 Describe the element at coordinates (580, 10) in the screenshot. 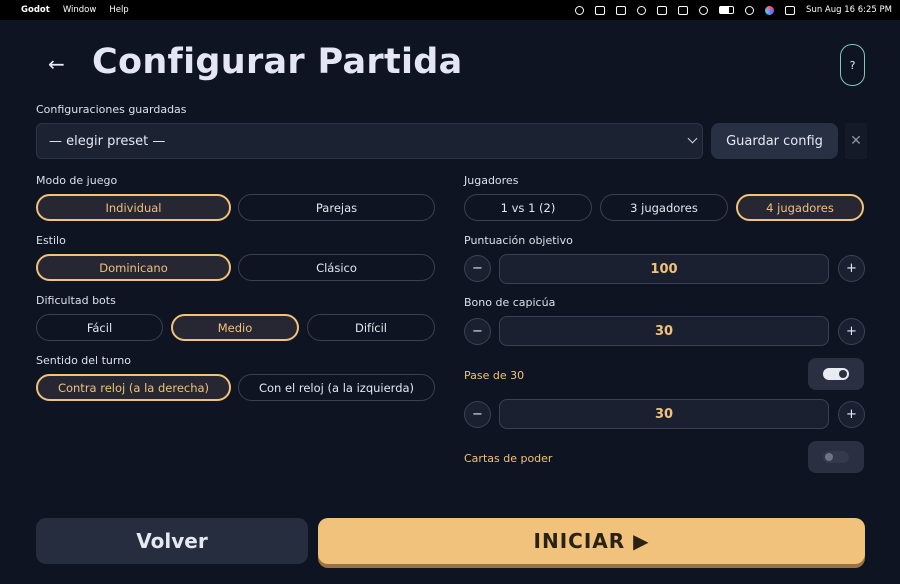

I see `brightness-icon` at that location.